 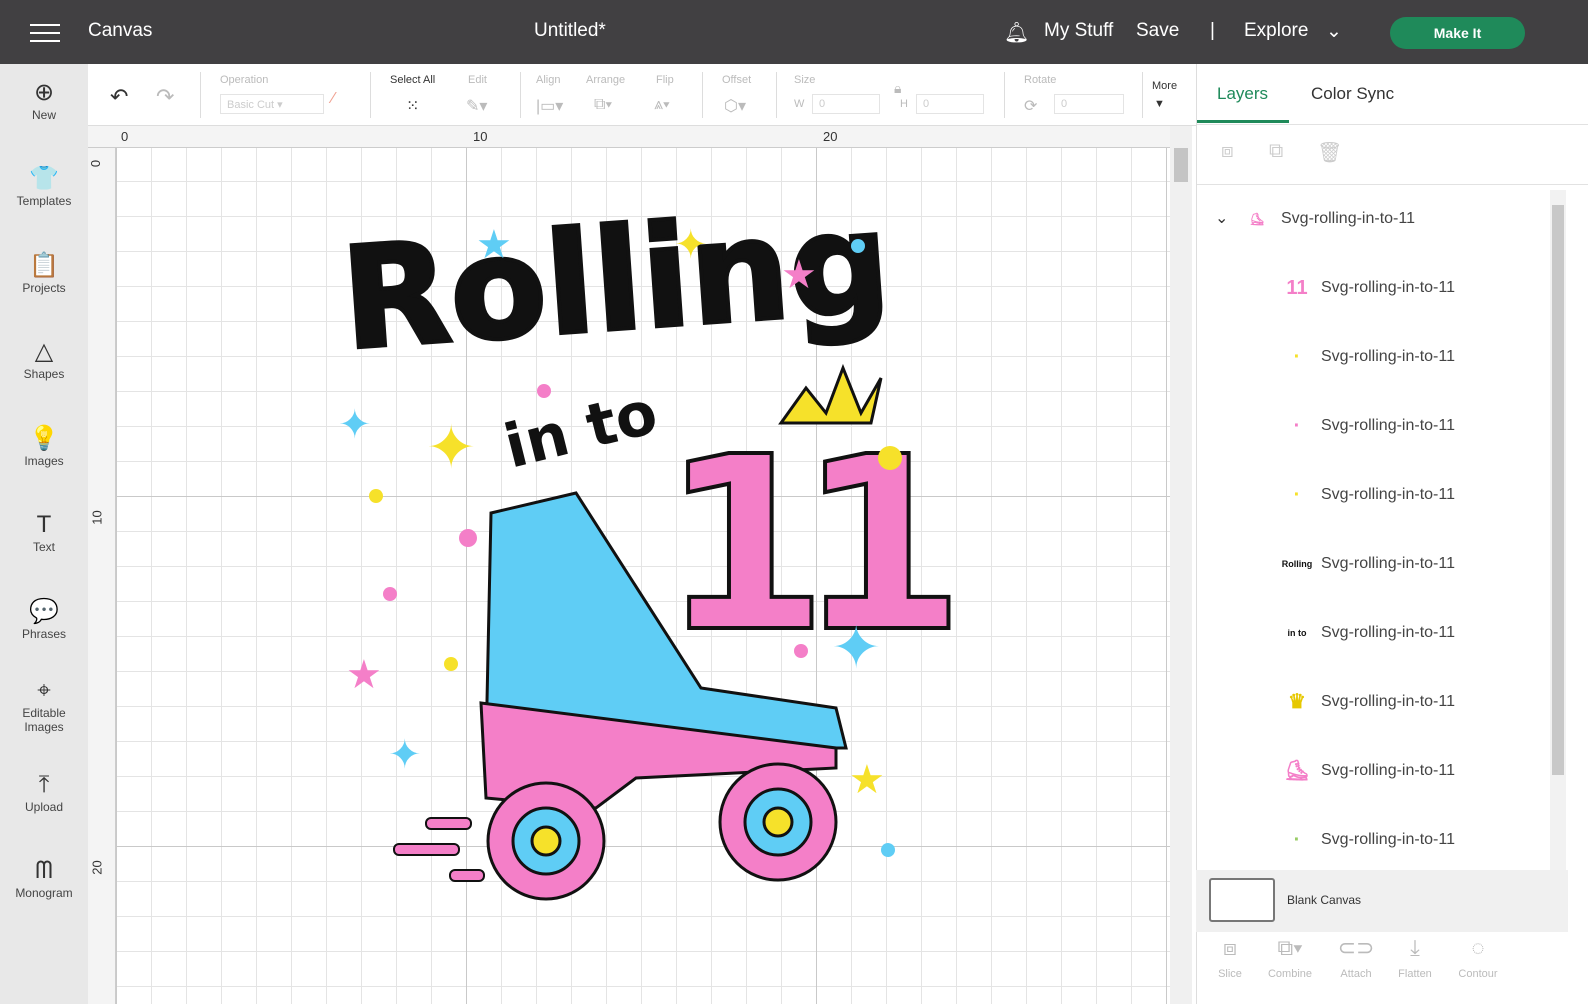 I want to click on layer-name: Svg-rolling-in-to-11, so click(x=1348, y=218).